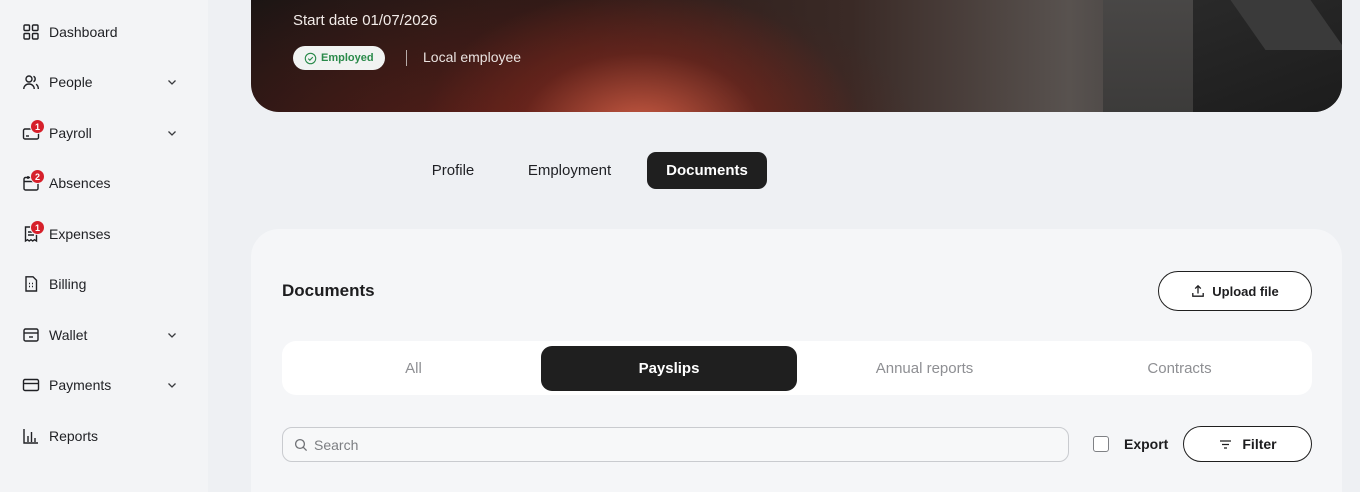 The image size is (1360, 492). I want to click on search-icon, so click(301, 445).